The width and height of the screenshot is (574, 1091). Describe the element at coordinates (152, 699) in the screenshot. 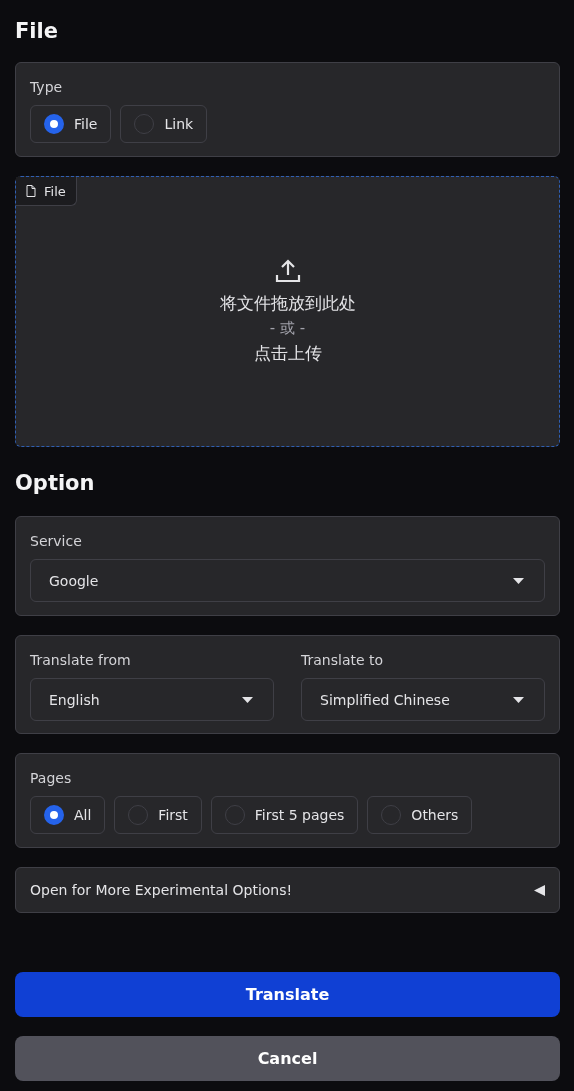

I see `language-select: English` at that location.